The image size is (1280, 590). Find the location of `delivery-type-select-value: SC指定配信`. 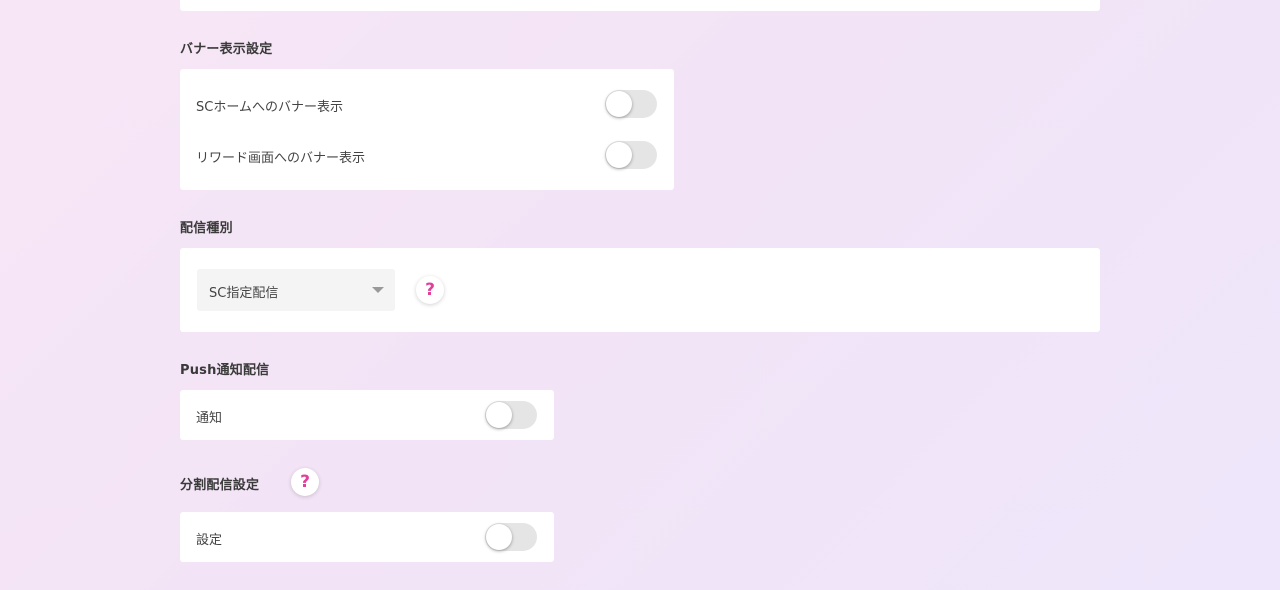

delivery-type-select-value: SC指定配信 is located at coordinates (244, 293).